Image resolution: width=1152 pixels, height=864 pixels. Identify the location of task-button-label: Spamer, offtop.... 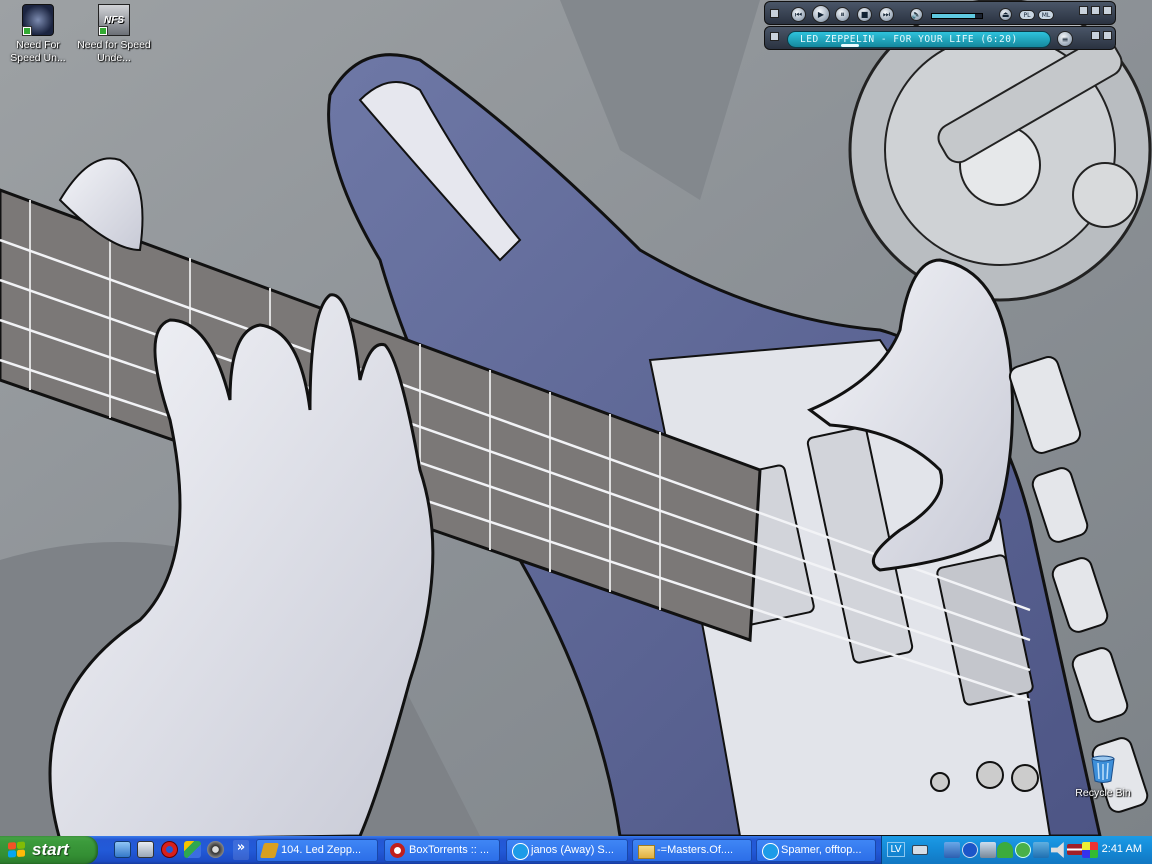
(821, 850).